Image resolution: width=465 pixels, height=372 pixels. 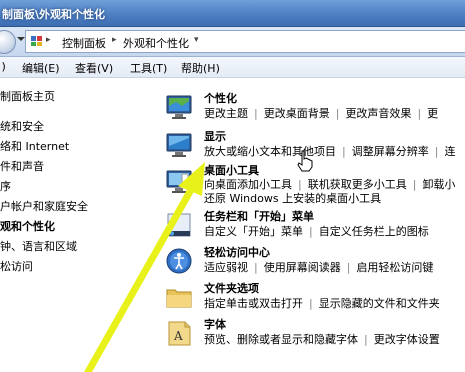 I want to click on hand-cursor-icon, so click(x=305, y=161).